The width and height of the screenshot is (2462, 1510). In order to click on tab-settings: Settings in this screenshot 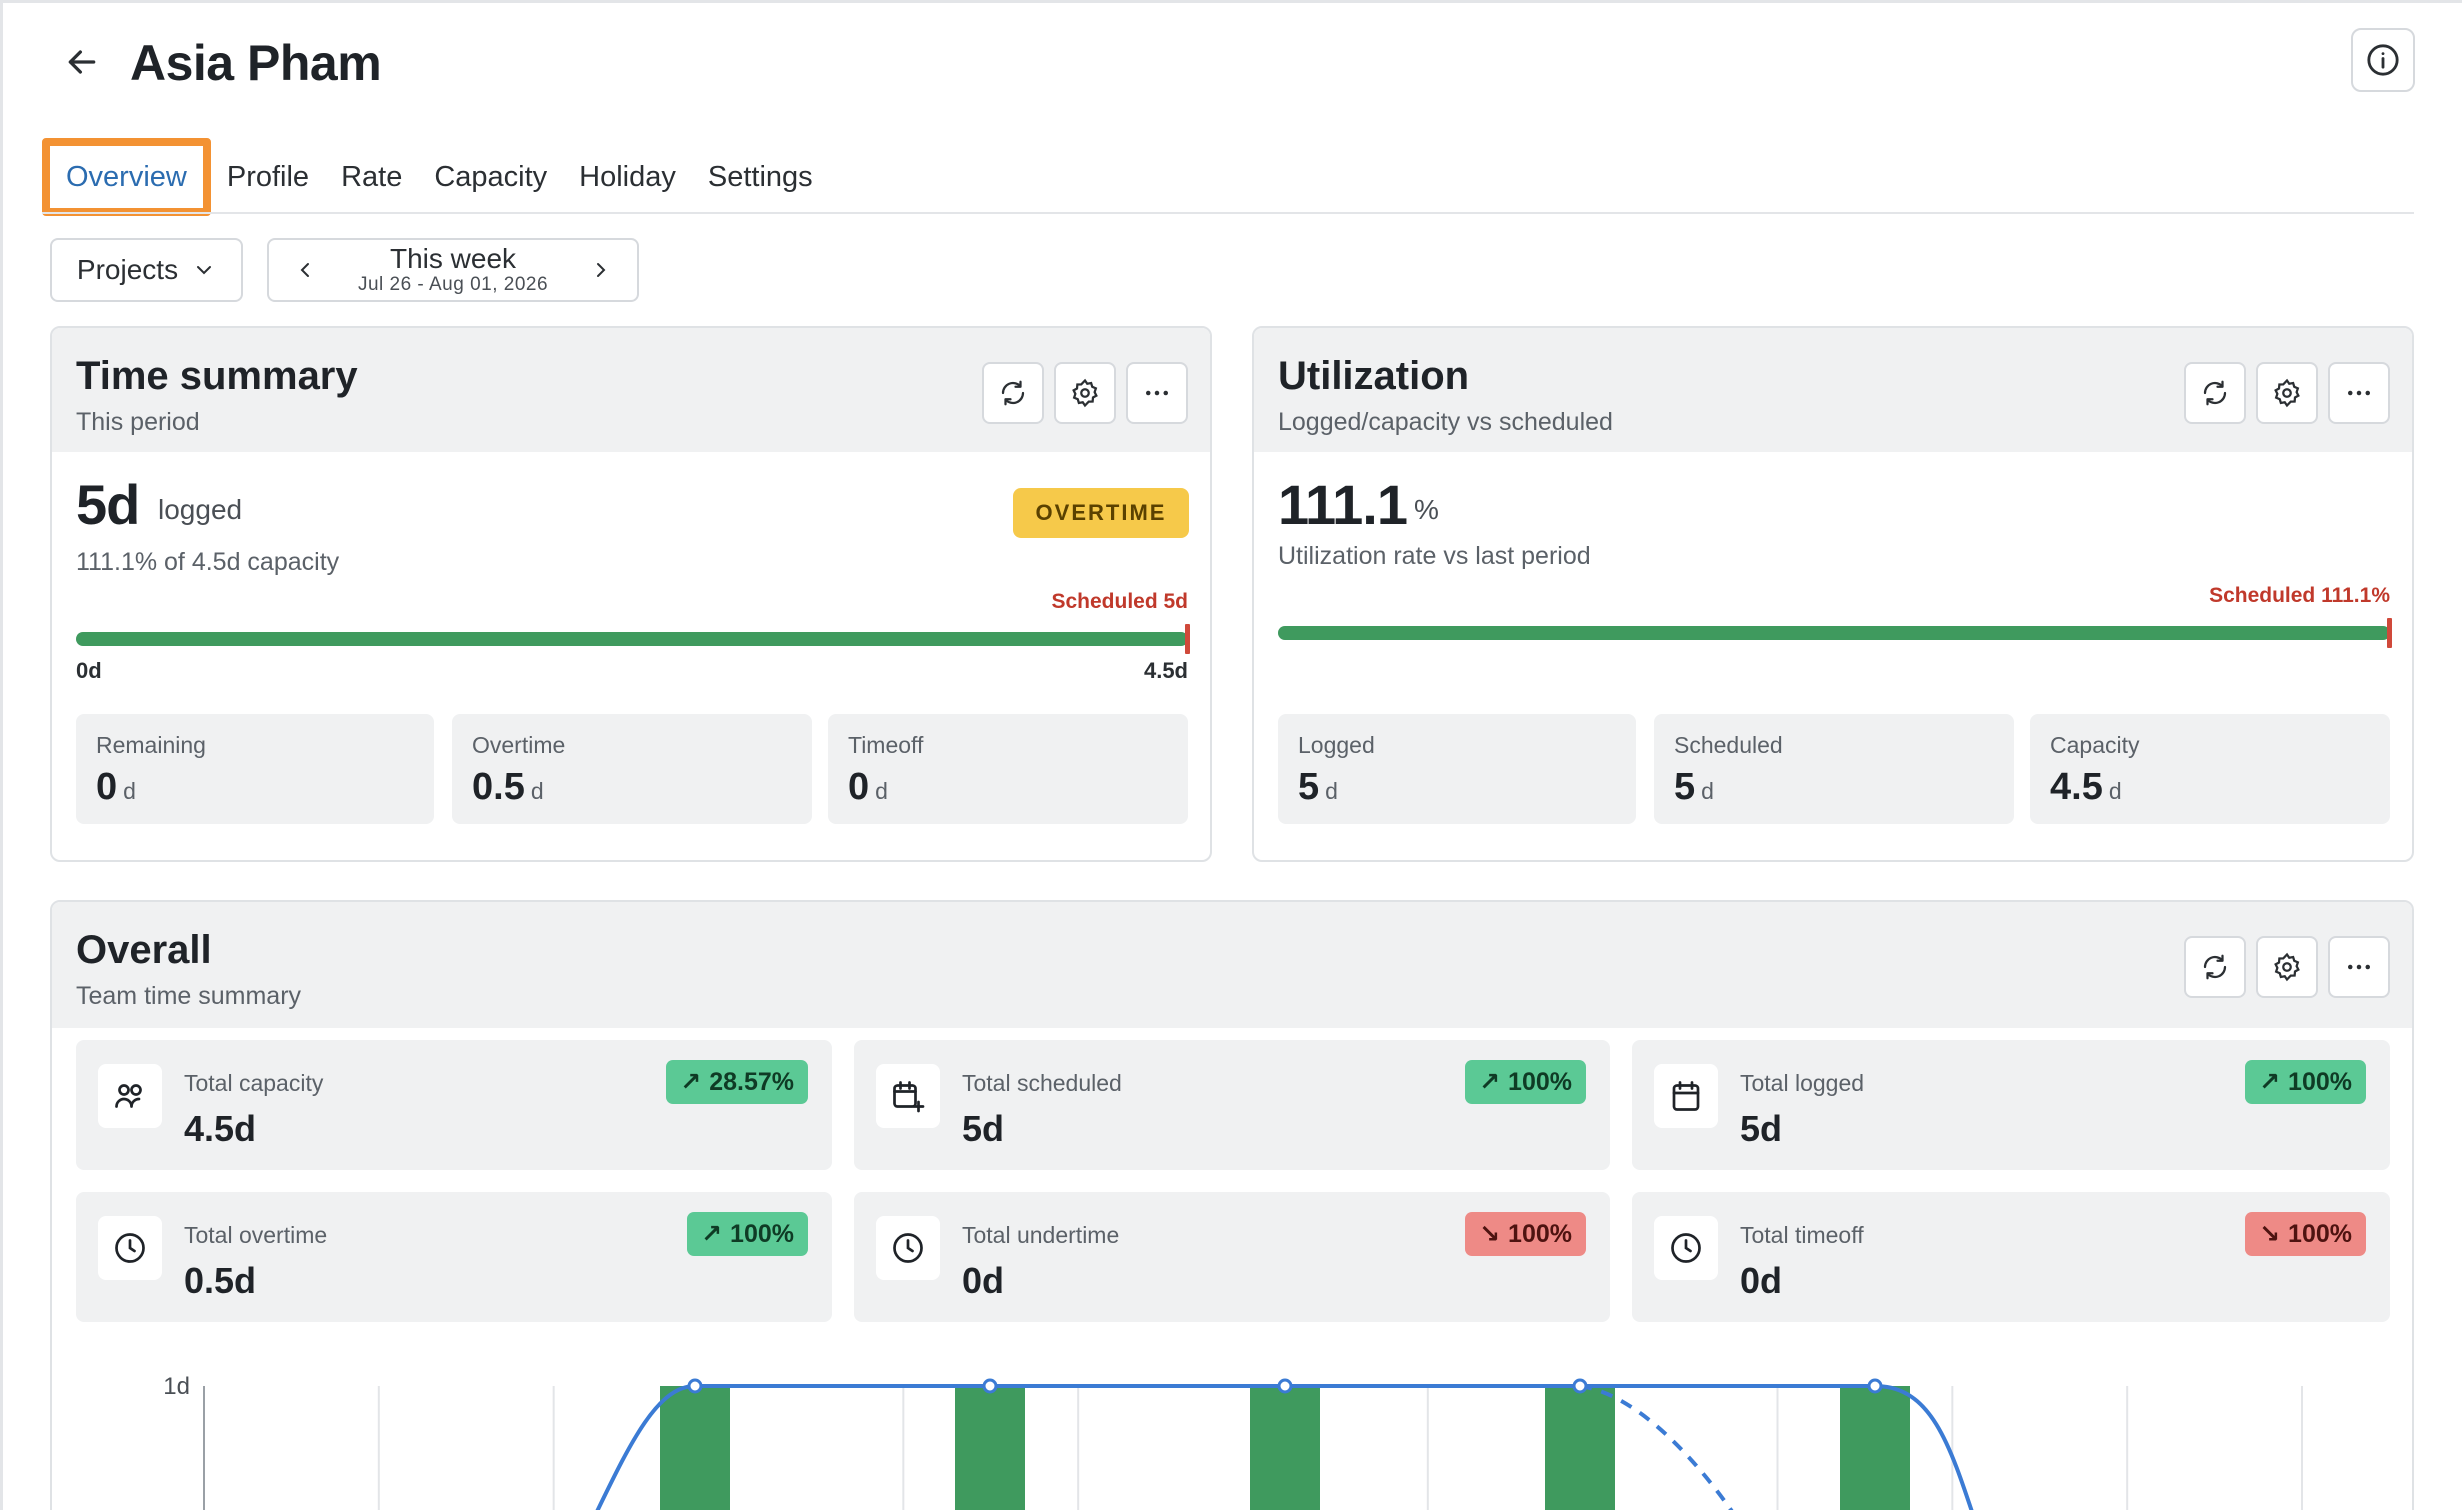, I will do `click(760, 177)`.